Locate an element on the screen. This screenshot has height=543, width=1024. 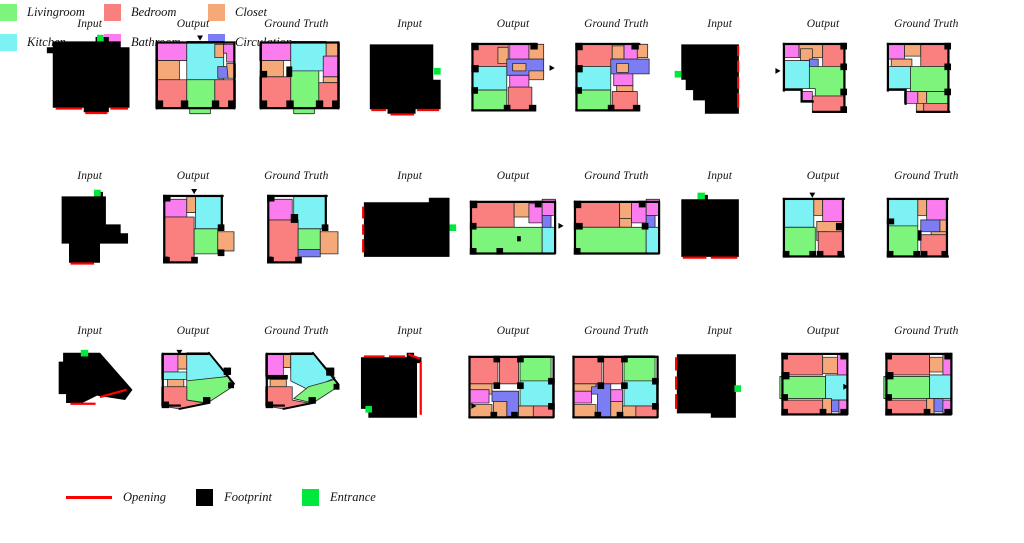
legend-item-entrance: Entrance is located at coordinates (338, 497).